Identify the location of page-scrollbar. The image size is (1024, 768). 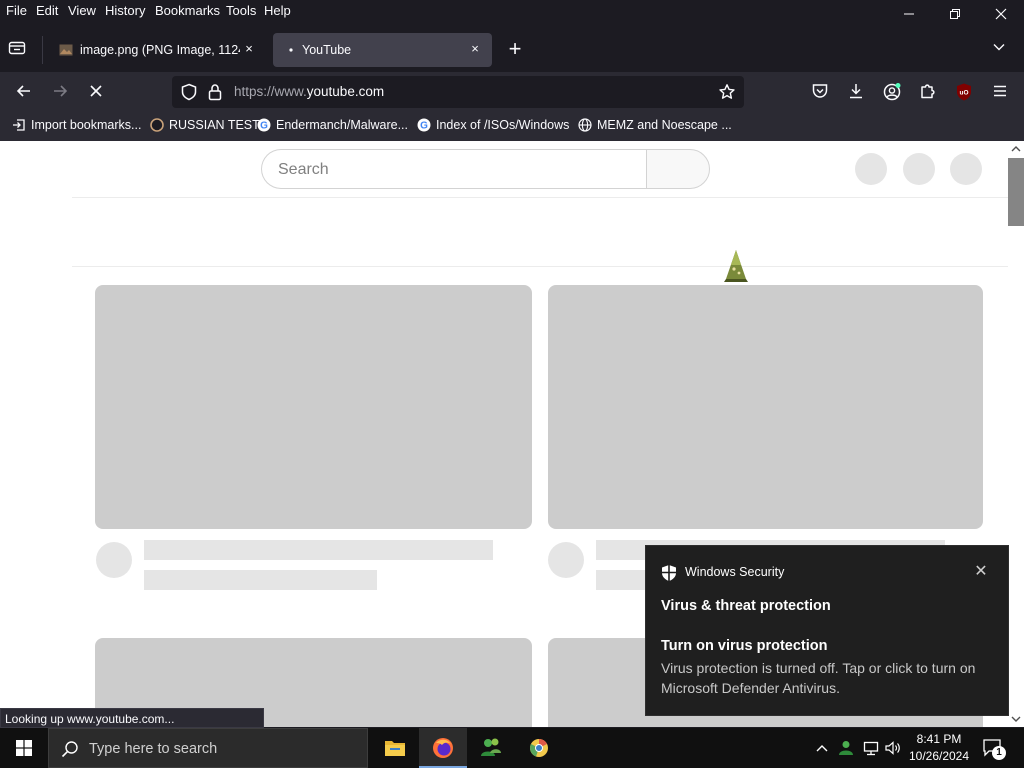
(1016, 434).